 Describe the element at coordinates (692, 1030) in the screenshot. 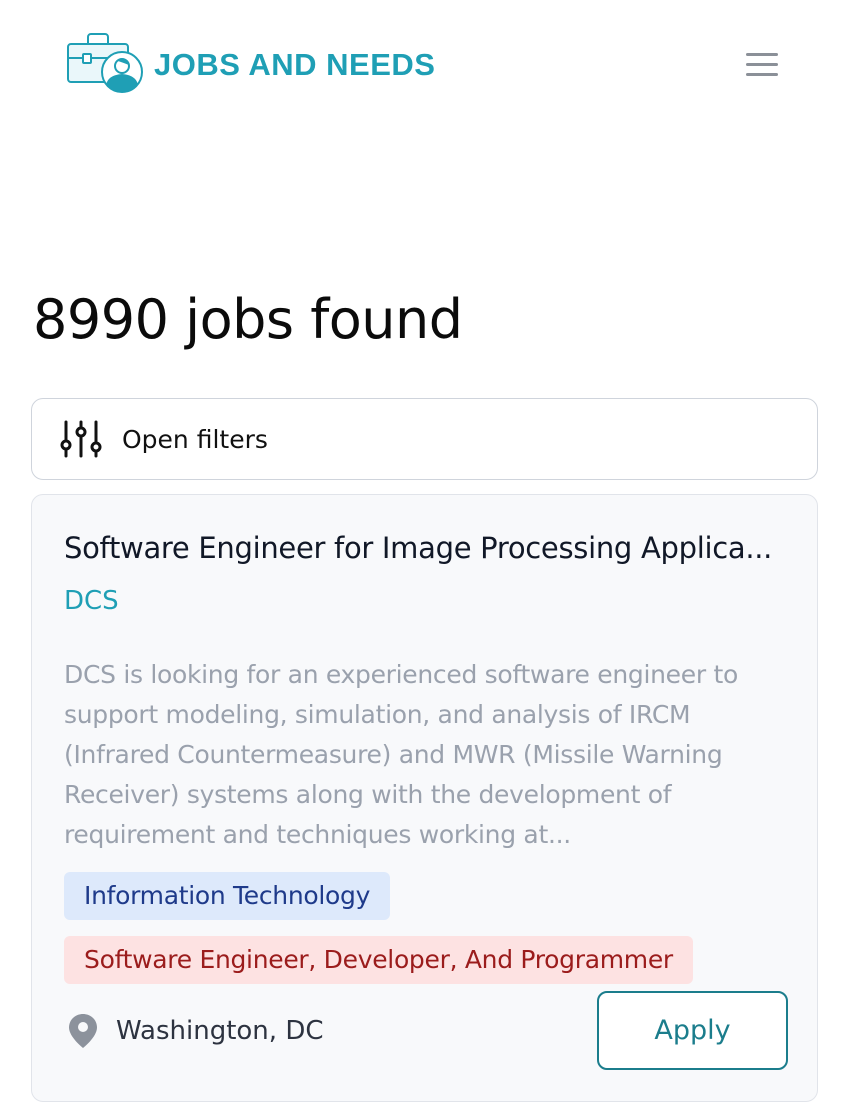

I see `apply-button: Apply` at that location.